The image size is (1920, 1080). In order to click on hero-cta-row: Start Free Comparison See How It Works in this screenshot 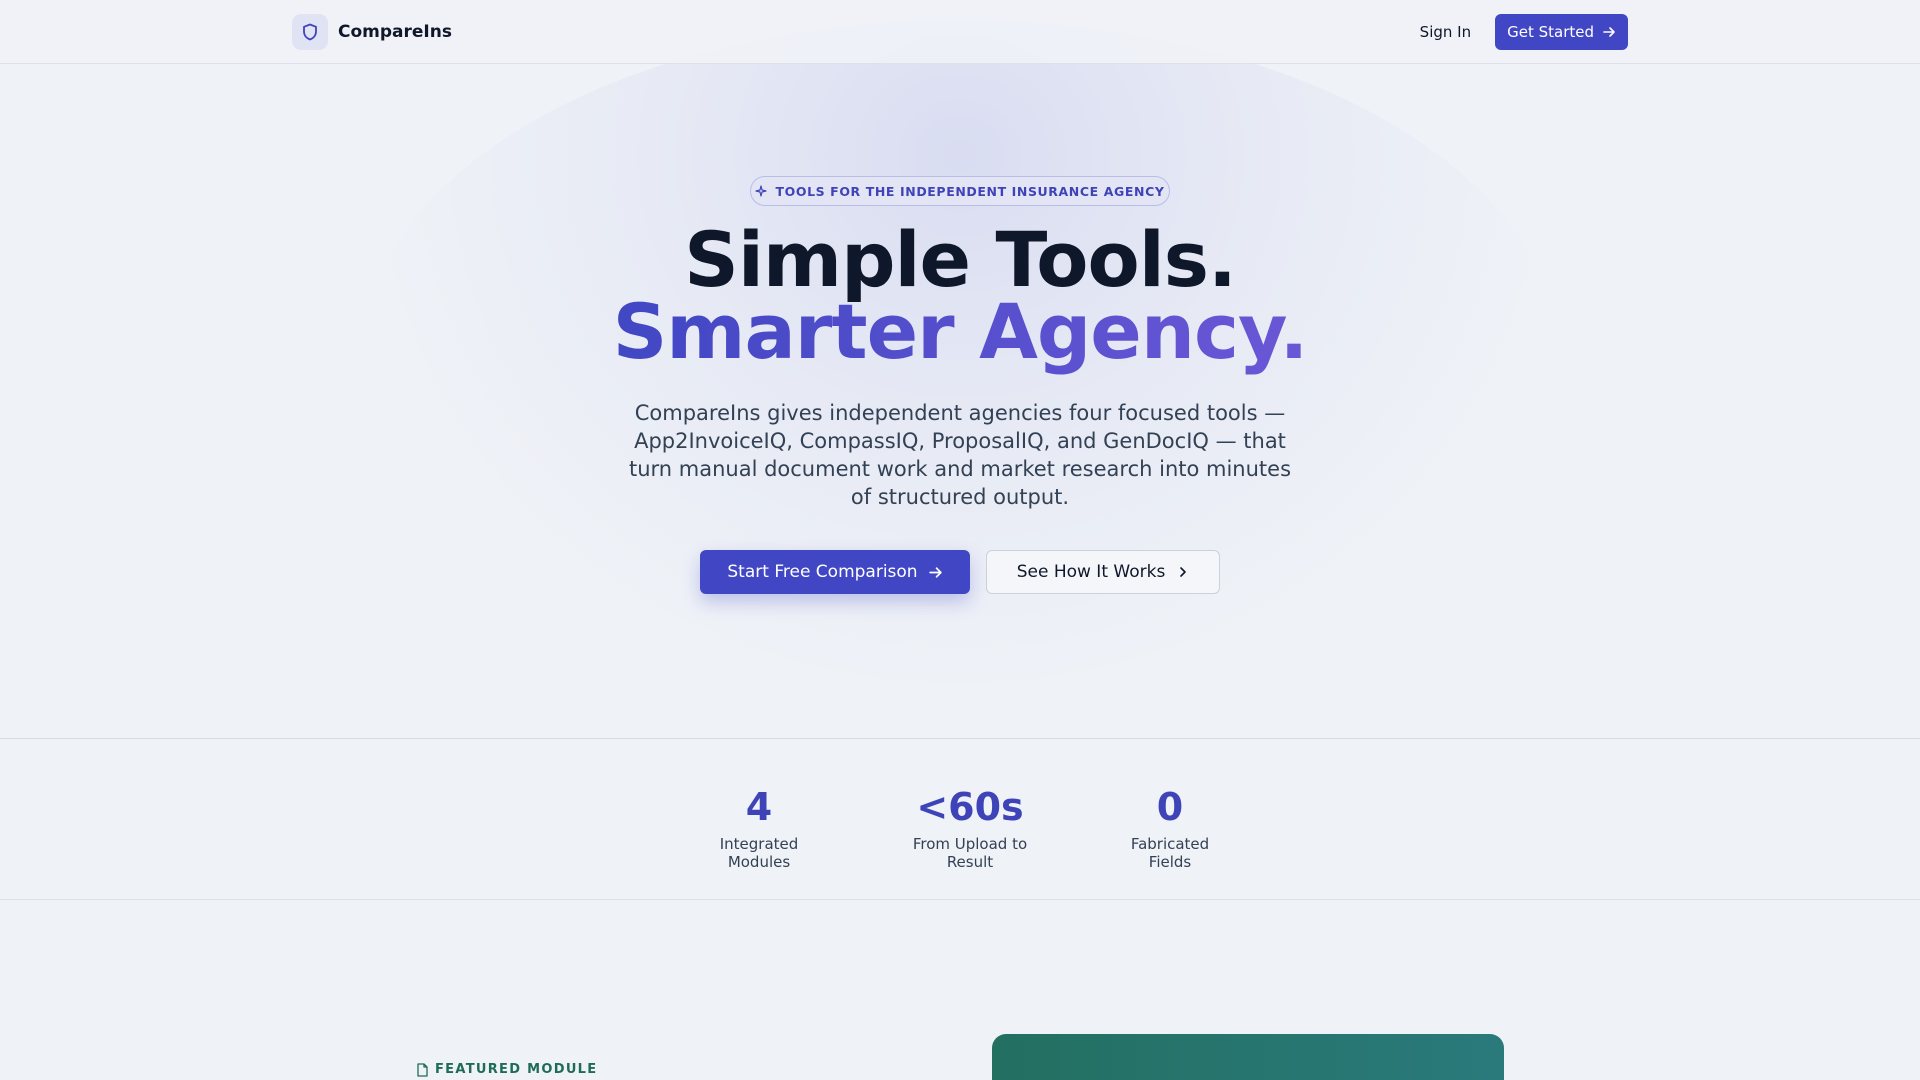, I will do `click(960, 572)`.